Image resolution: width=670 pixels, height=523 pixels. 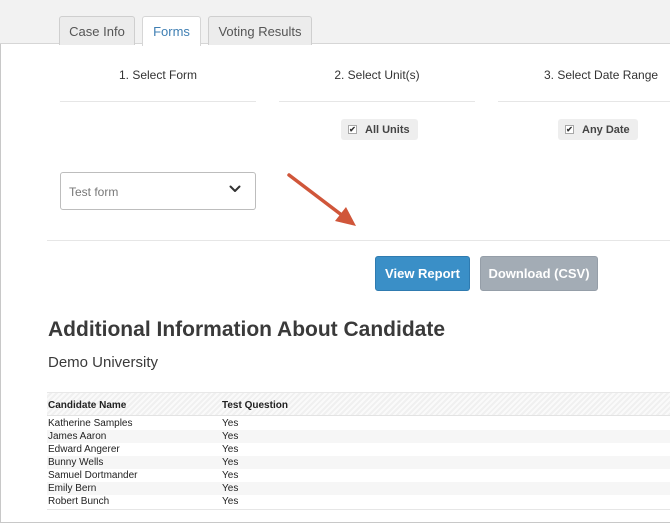 I want to click on all-units-label: All Units, so click(x=387, y=129).